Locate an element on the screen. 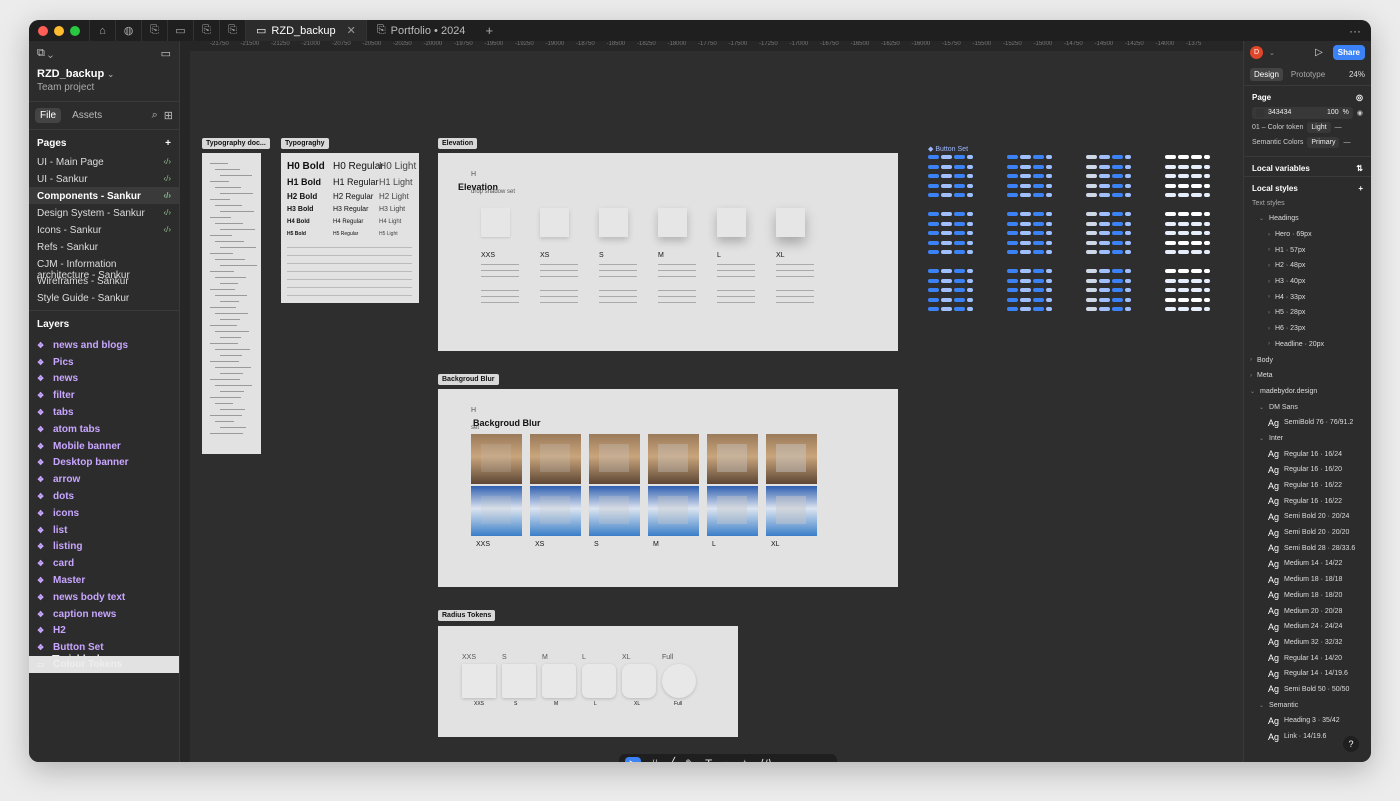 The image size is (1400, 801). tab-rzd-backup: ▭ RZD_backup ✕ is located at coordinates (305, 30).